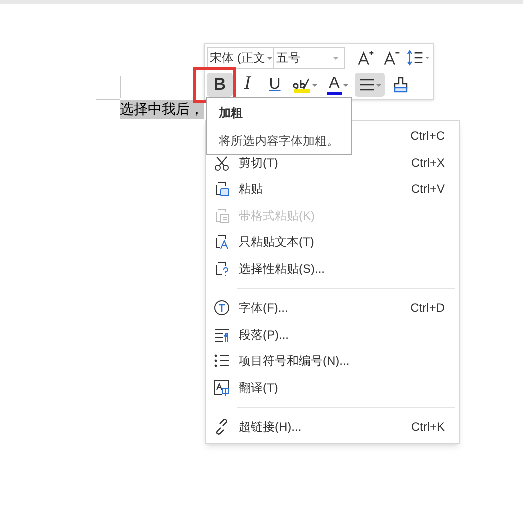 Image resolution: width=523 pixels, height=508 pixels. I want to click on menu-item: 只粘贴文本(T), so click(332, 242).